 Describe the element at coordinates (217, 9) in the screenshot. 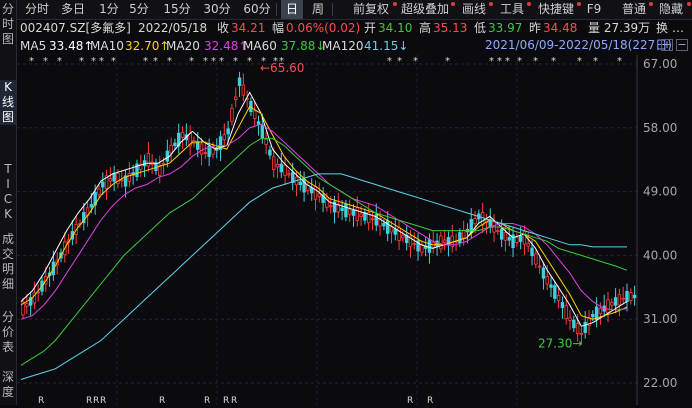

I see `toolbar-tab-5: 30分` at that location.